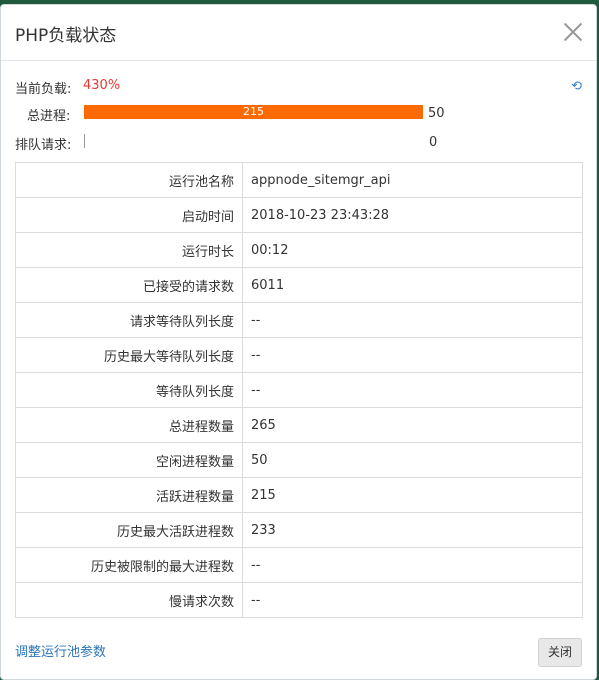  I want to click on table-row: 等待队列长度 --, so click(299, 390).